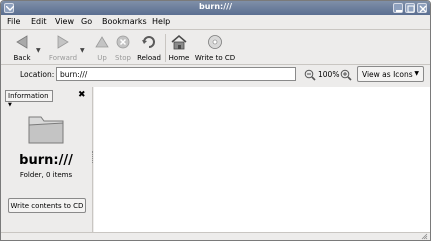  Describe the element at coordinates (179, 58) in the screenshot. I see `home-label: Home` at that location.